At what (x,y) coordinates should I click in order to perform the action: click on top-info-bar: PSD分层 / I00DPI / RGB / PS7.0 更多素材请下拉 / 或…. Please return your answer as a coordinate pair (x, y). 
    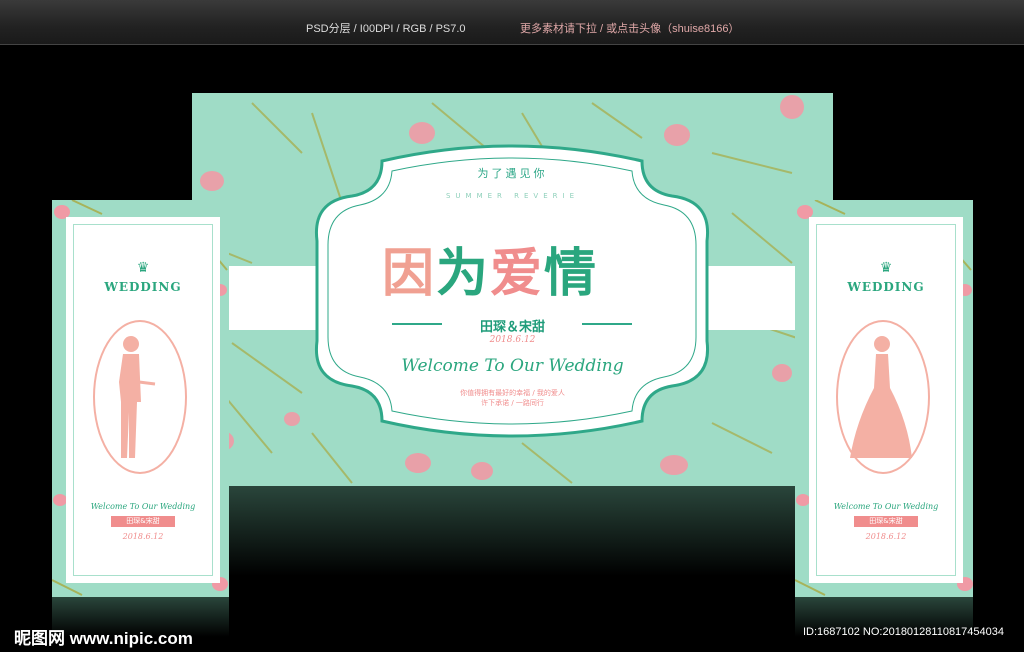
    Looking at the image, I should click on (512, 22).